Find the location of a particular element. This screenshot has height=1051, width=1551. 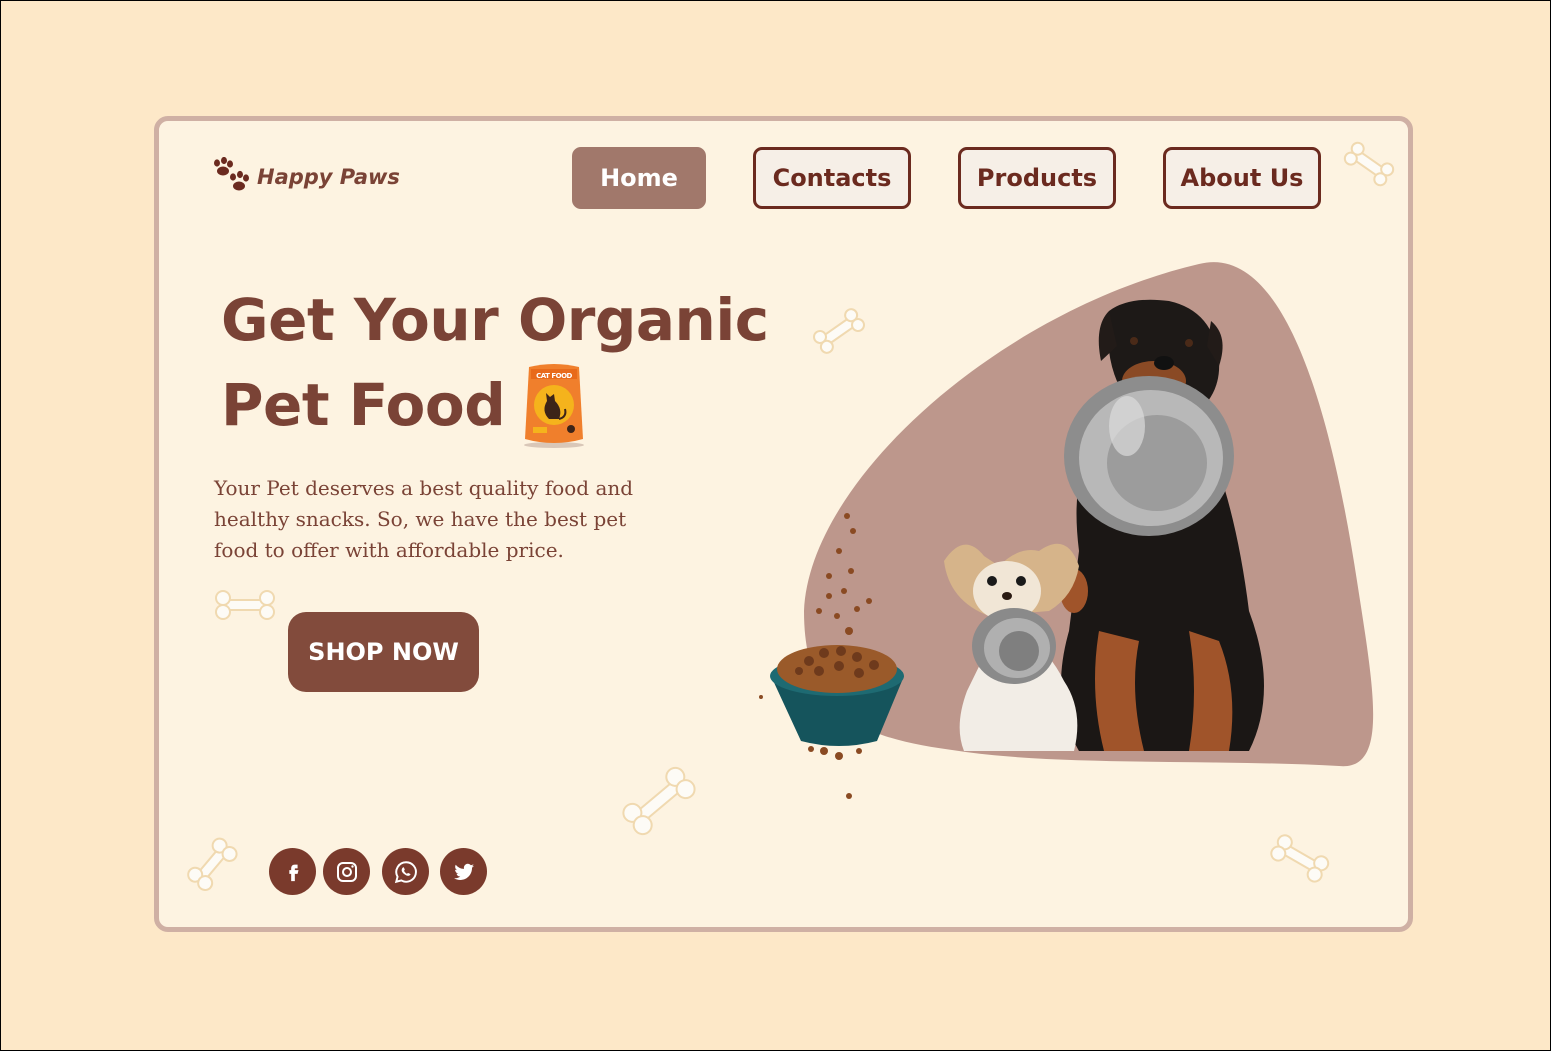

nav-products: Products is located at coordinates (1037, 178).